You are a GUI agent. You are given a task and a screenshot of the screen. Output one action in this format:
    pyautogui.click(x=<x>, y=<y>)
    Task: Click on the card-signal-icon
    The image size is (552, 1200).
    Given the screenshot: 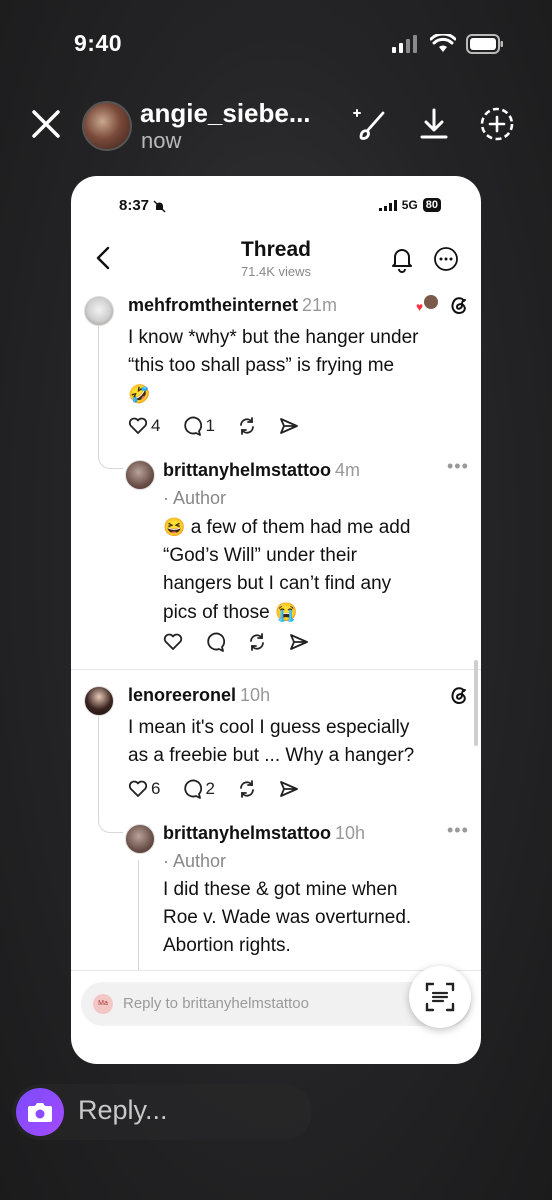 What is the action you would take?
    pyautogui.click(x=387, y=205)
    